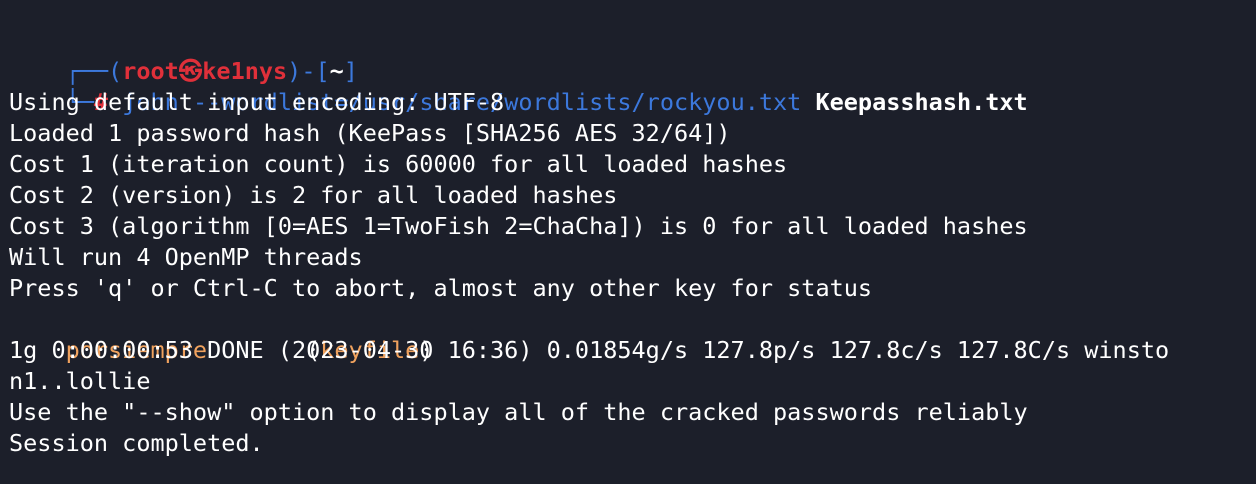  I want to click on cracked-result-line: porsiempre (keyfile), so click(632, 334).